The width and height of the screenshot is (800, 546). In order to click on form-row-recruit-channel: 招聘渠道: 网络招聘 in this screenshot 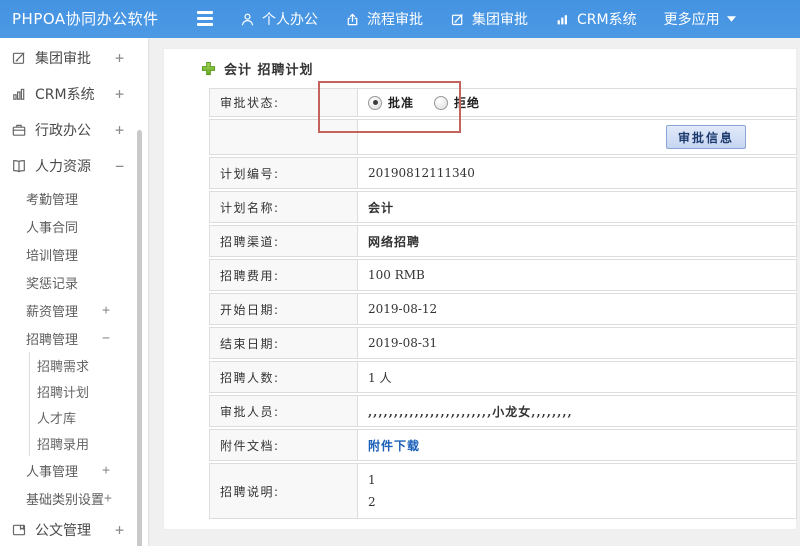, I will do `click(503, 241)`.